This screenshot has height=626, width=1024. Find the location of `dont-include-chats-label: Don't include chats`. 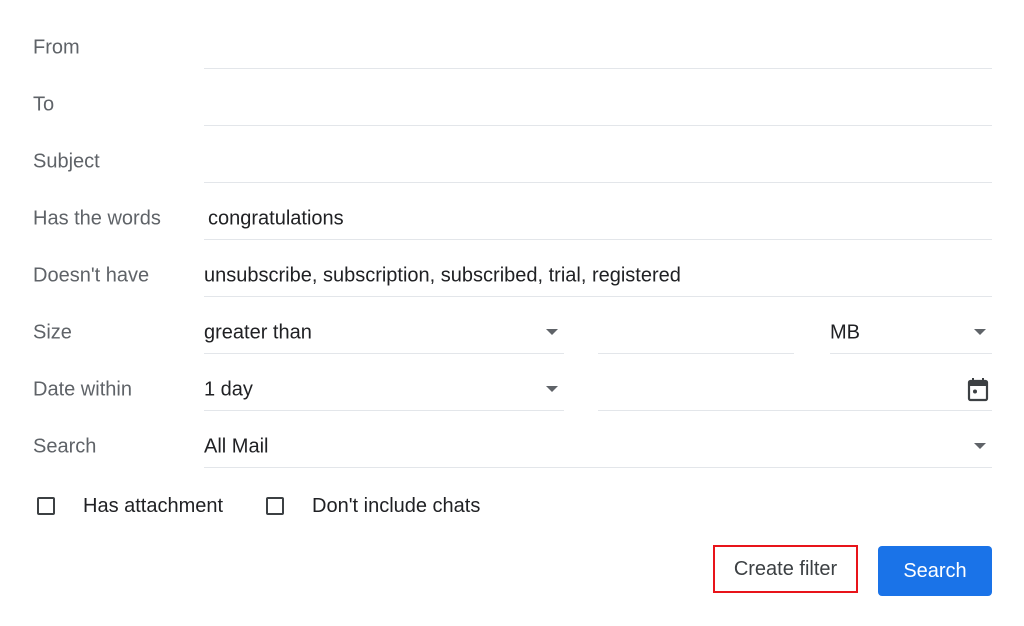

dont-include-chats-label: Don't include chats is located at coordinates (396, 505).